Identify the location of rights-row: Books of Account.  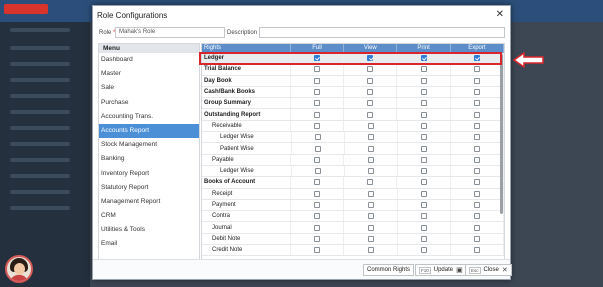
(353, 183).